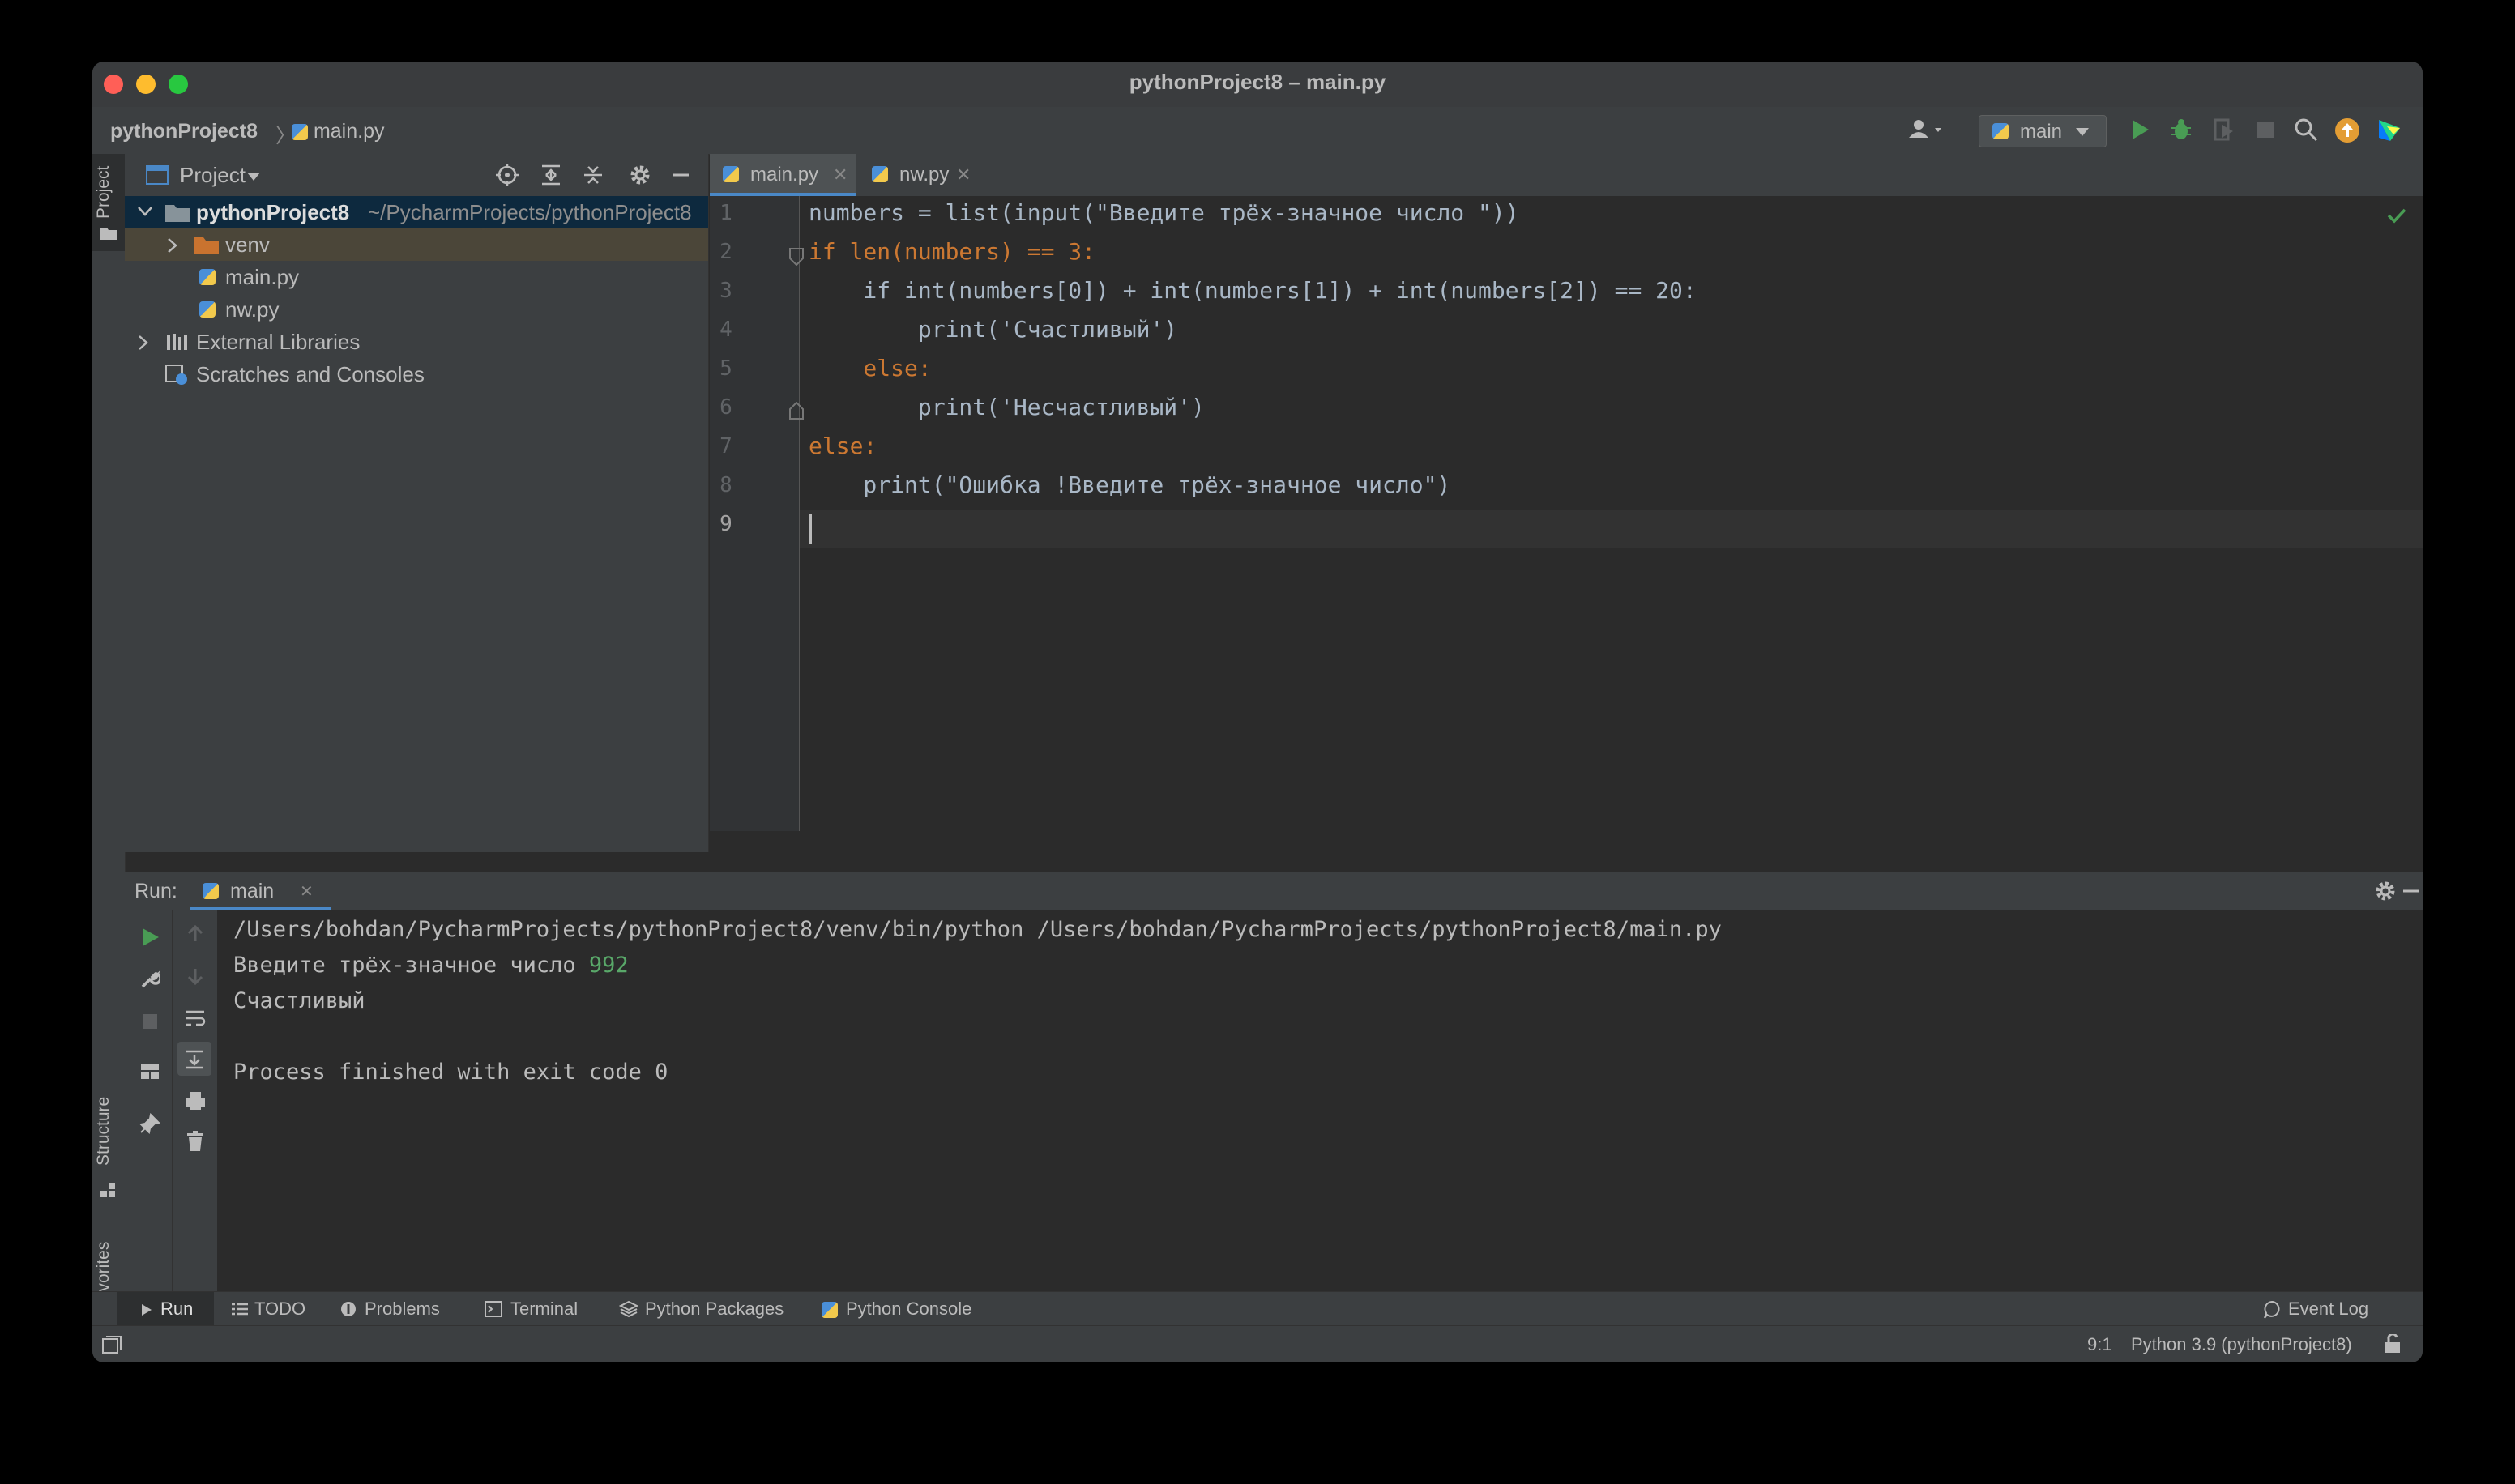  Describe the element at coordinates (240, 1309) in the screenshot. I see `list-icon` at that location.